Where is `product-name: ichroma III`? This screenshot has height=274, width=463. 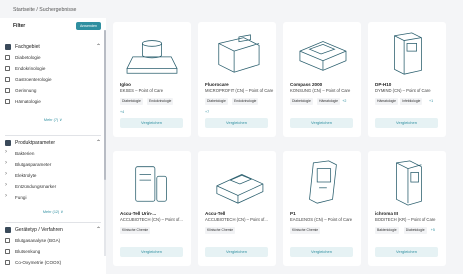
product-name: ichroma III is located at coordinates (386, 213).